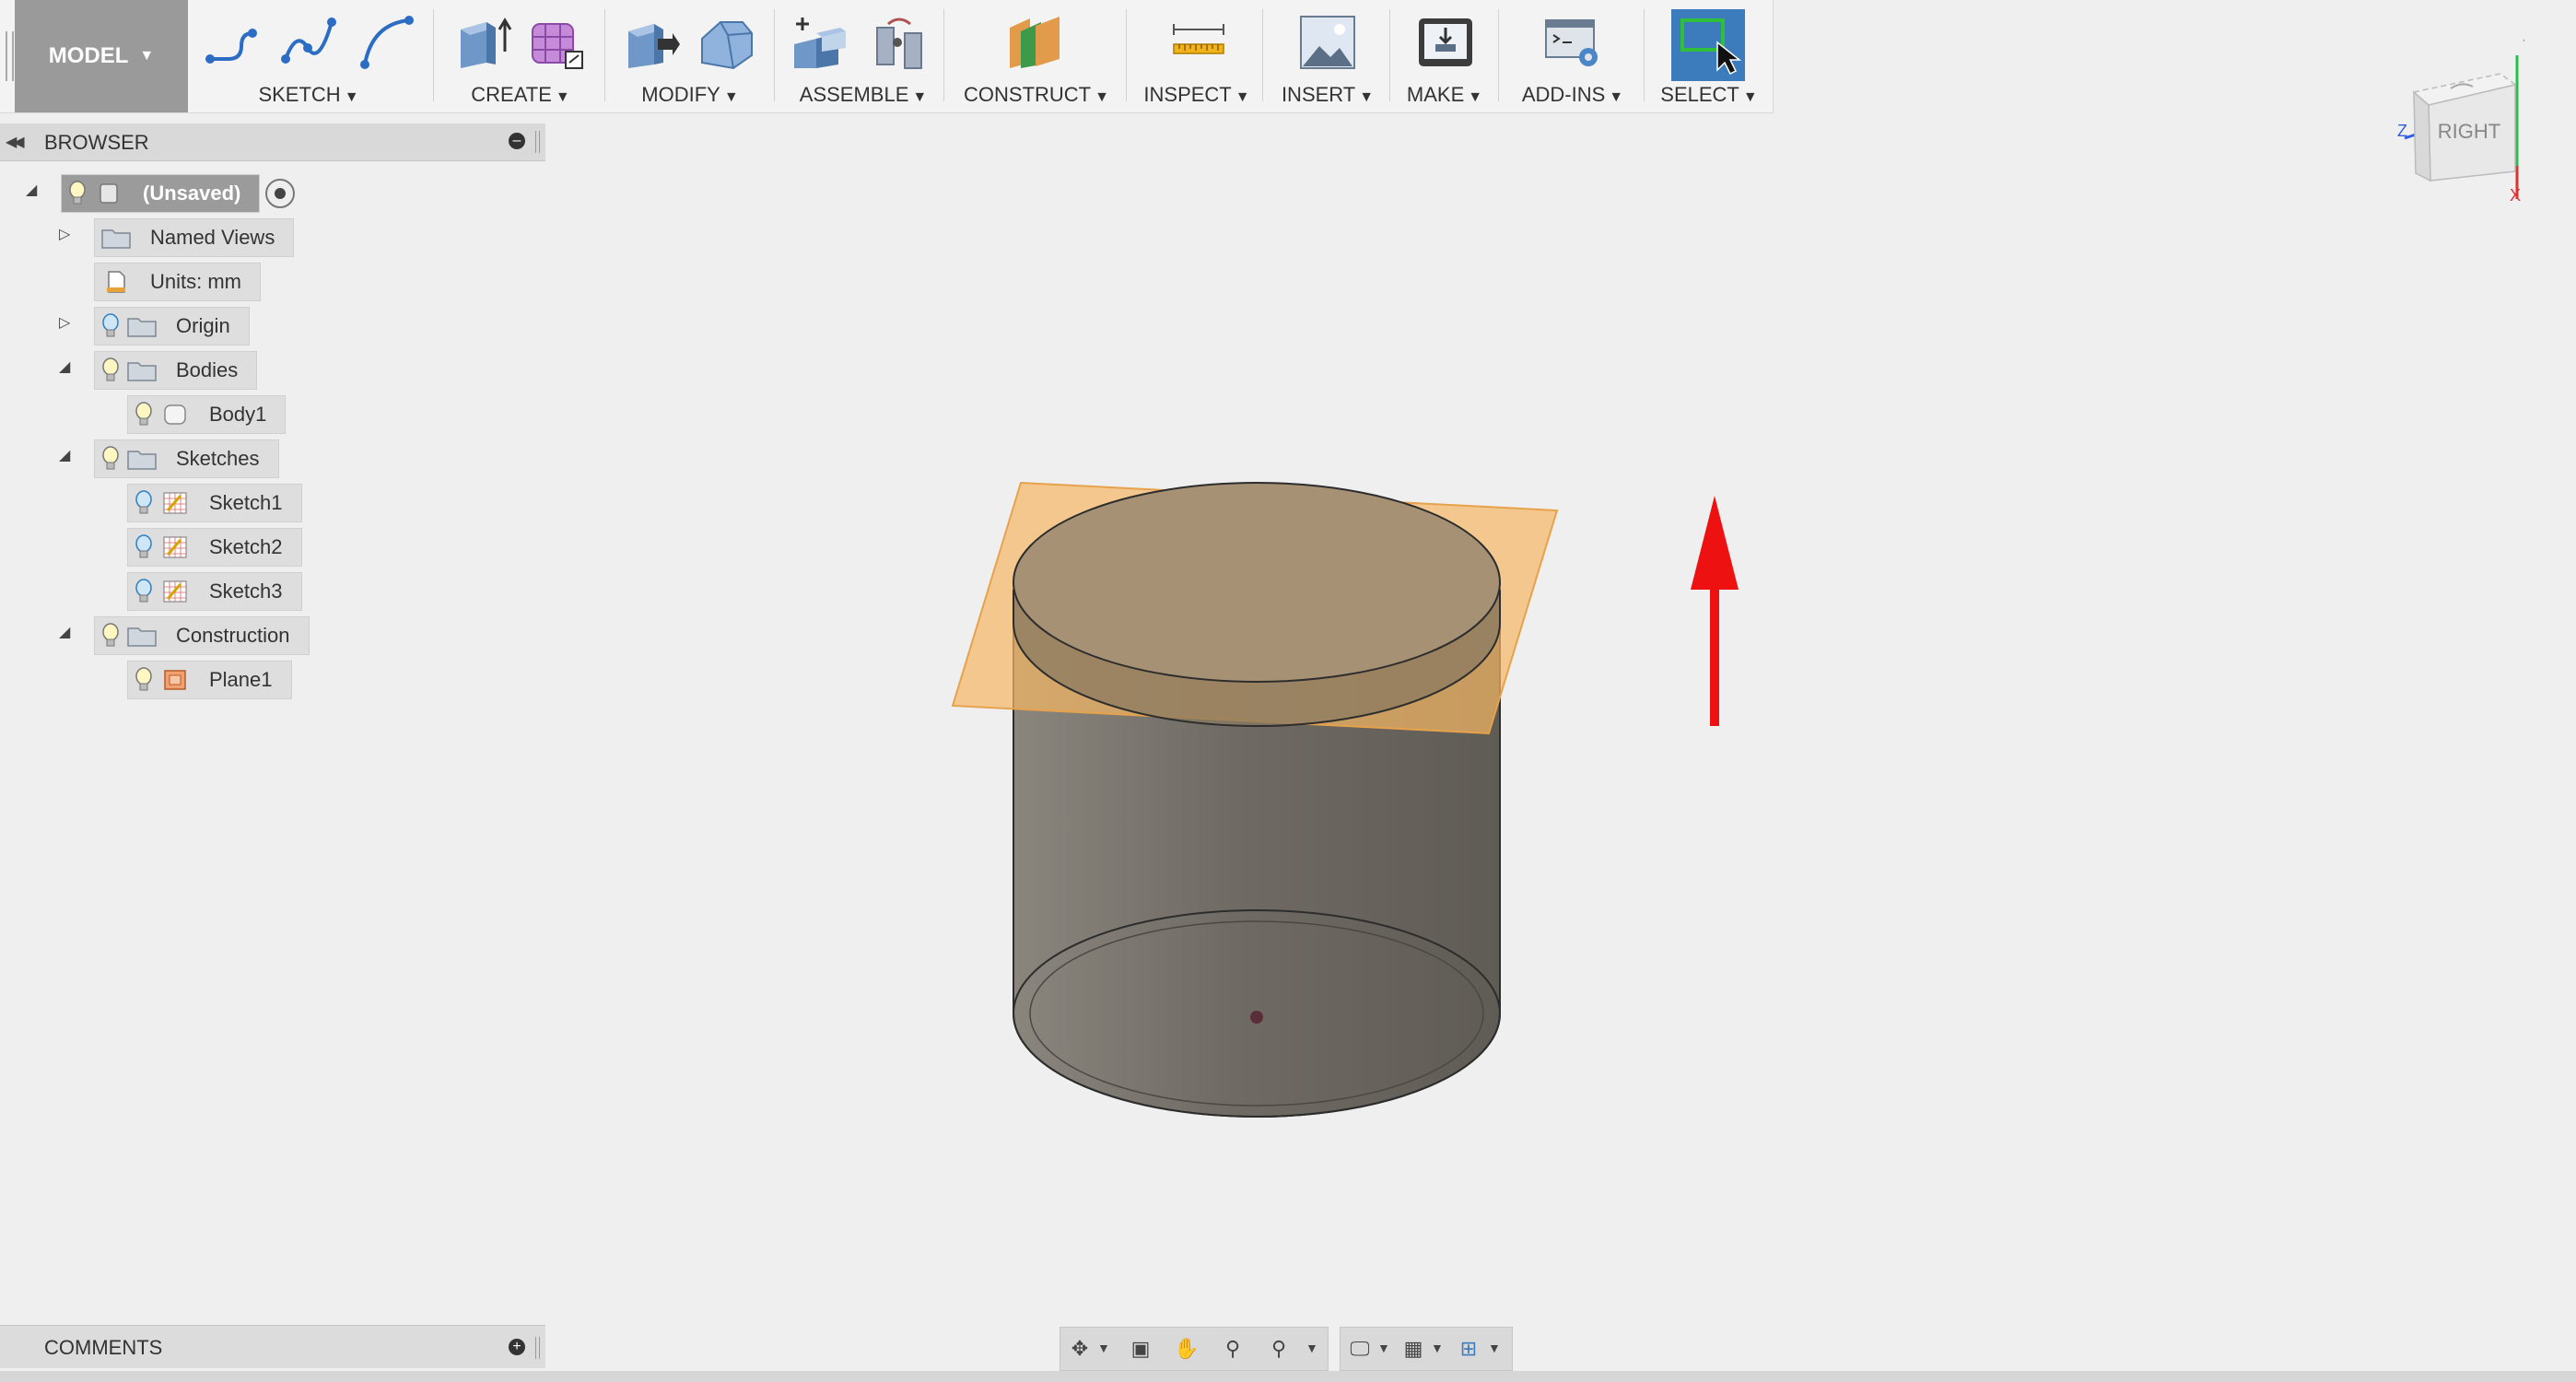 The width and height of the screenshot is (2576, 1382). Describe the element at coordinates (207, 414) in the screenshot. I see `browser-item-body1: Body1` at that location.